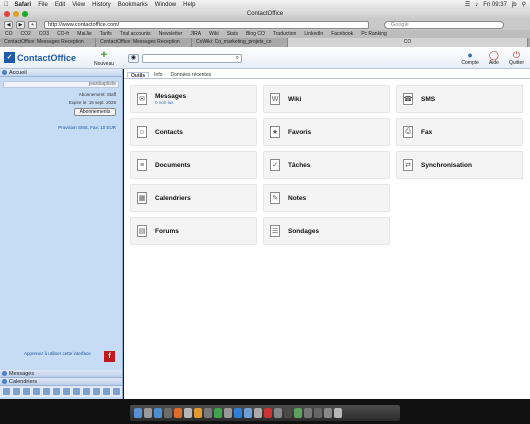  What do you see at coordinates (7, 14) in the screenshot?
I see `close-window-button` at bounding box center [7, 14].